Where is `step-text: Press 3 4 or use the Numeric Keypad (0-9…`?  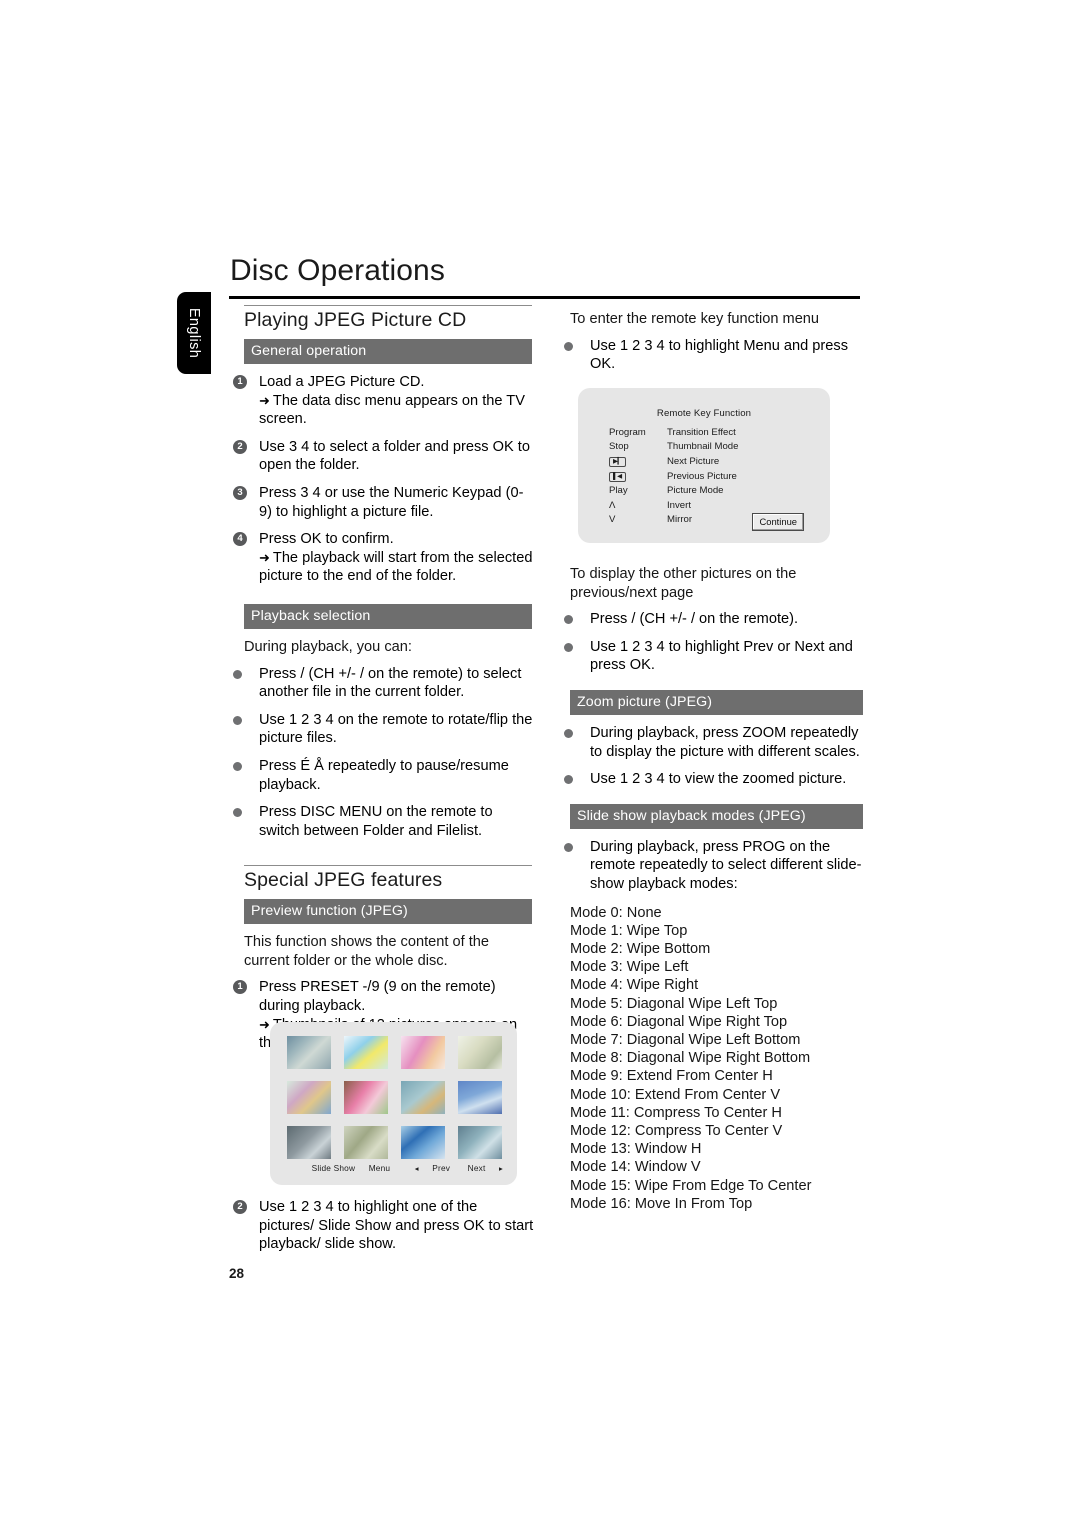 step-text: Press 3 4 or use the Numeric Keypad (0-9… is located at coordinates (391, 502).